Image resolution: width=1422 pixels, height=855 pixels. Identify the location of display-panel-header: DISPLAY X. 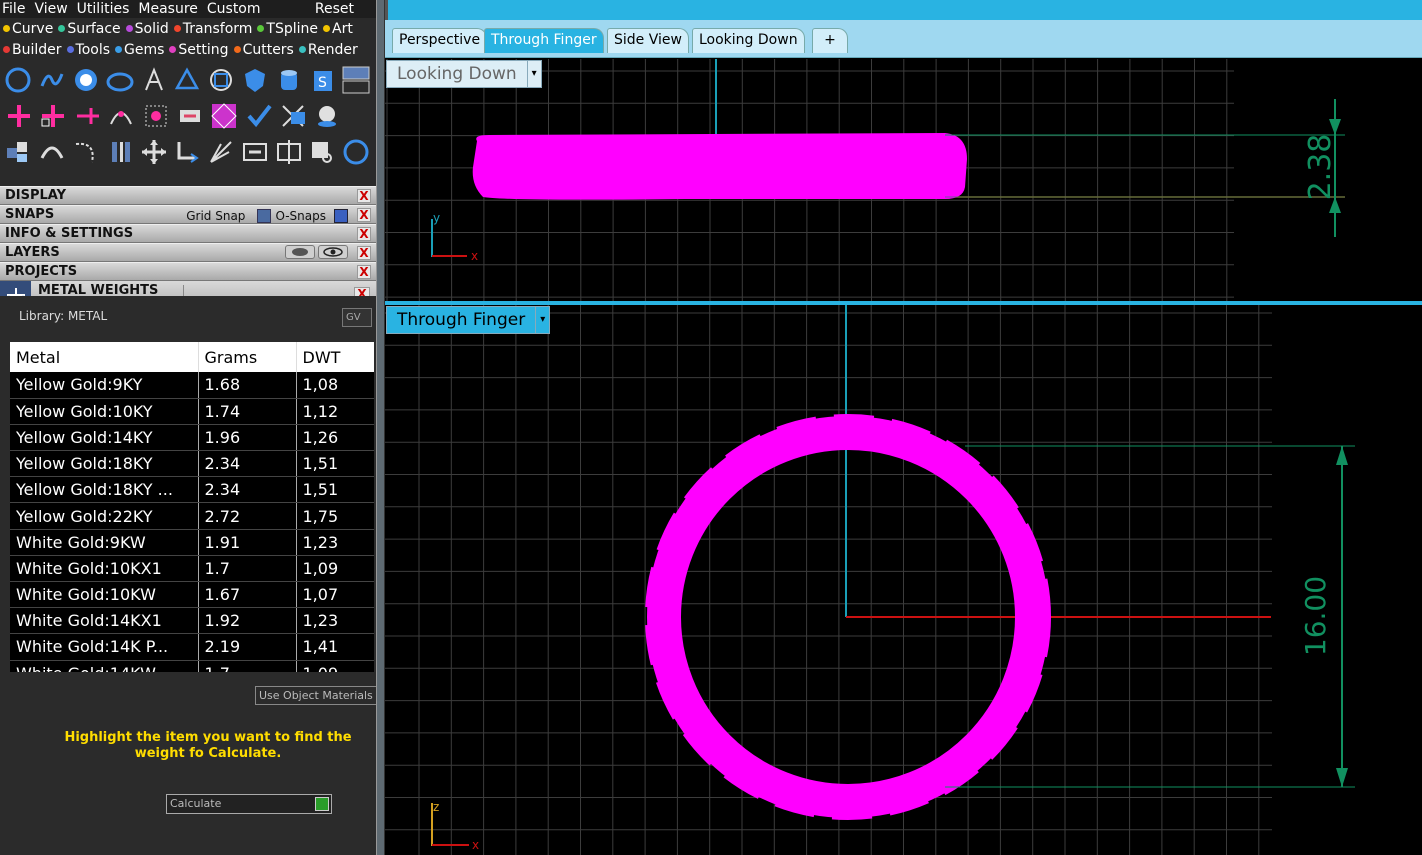
(188, 195).